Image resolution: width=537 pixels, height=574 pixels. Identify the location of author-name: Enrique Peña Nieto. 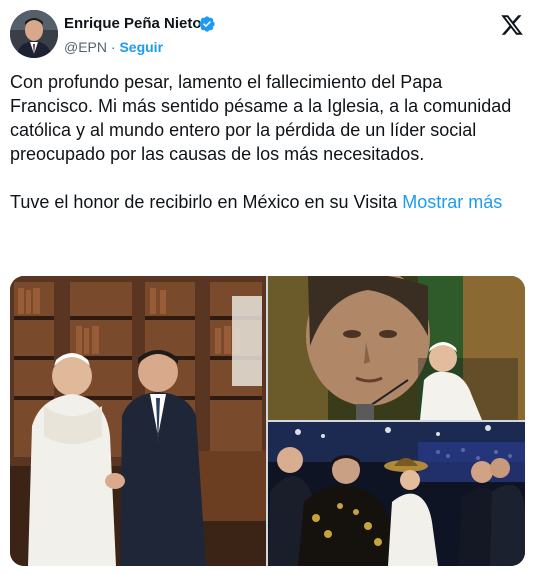
(133, 23).